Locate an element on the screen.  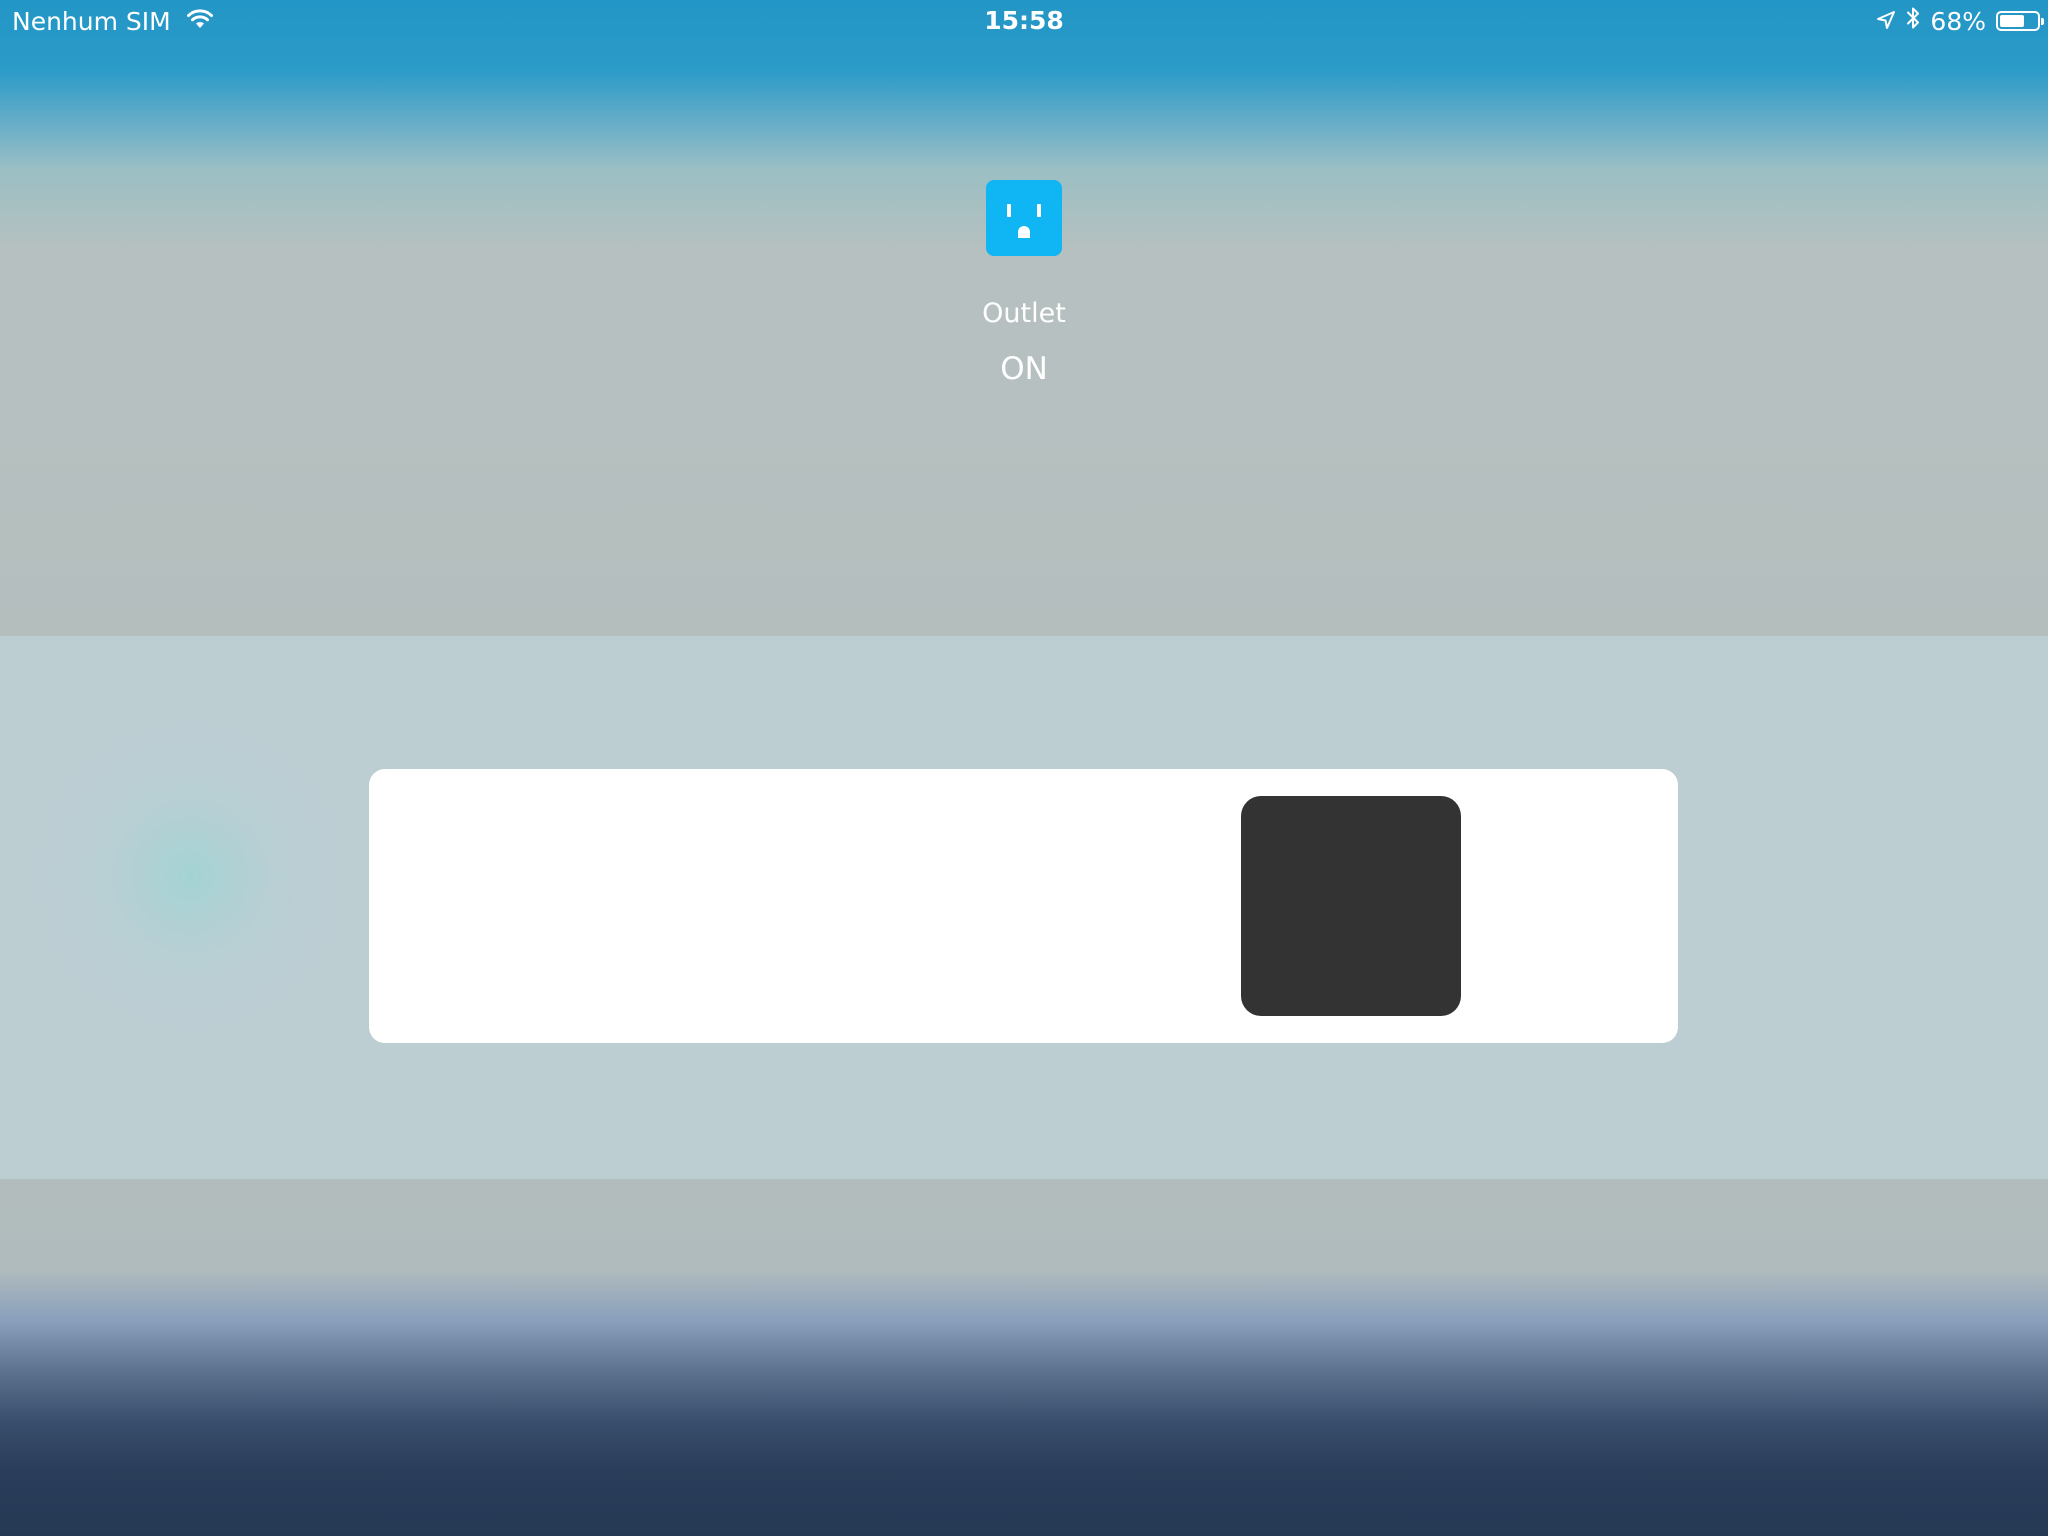
power-toggle-thumb is located at coordinates (1351, 906).